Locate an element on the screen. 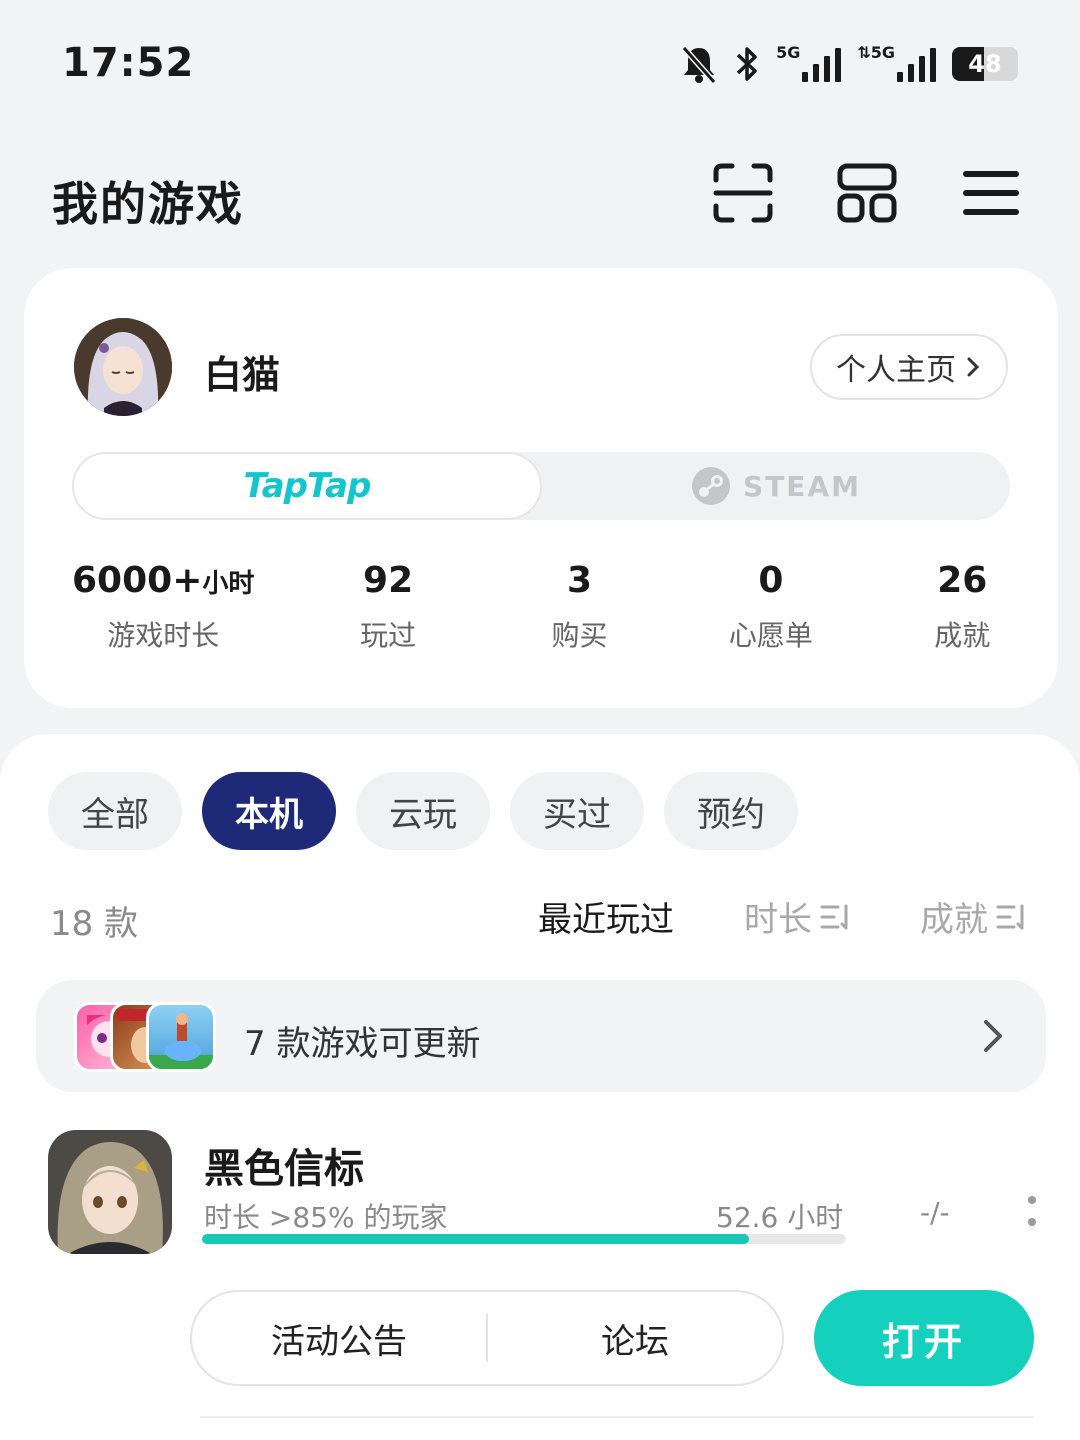 Image resolution: width=1080 pixels, height=1440 pixels. battery-level: 48 is located at coordinates (985, 64).